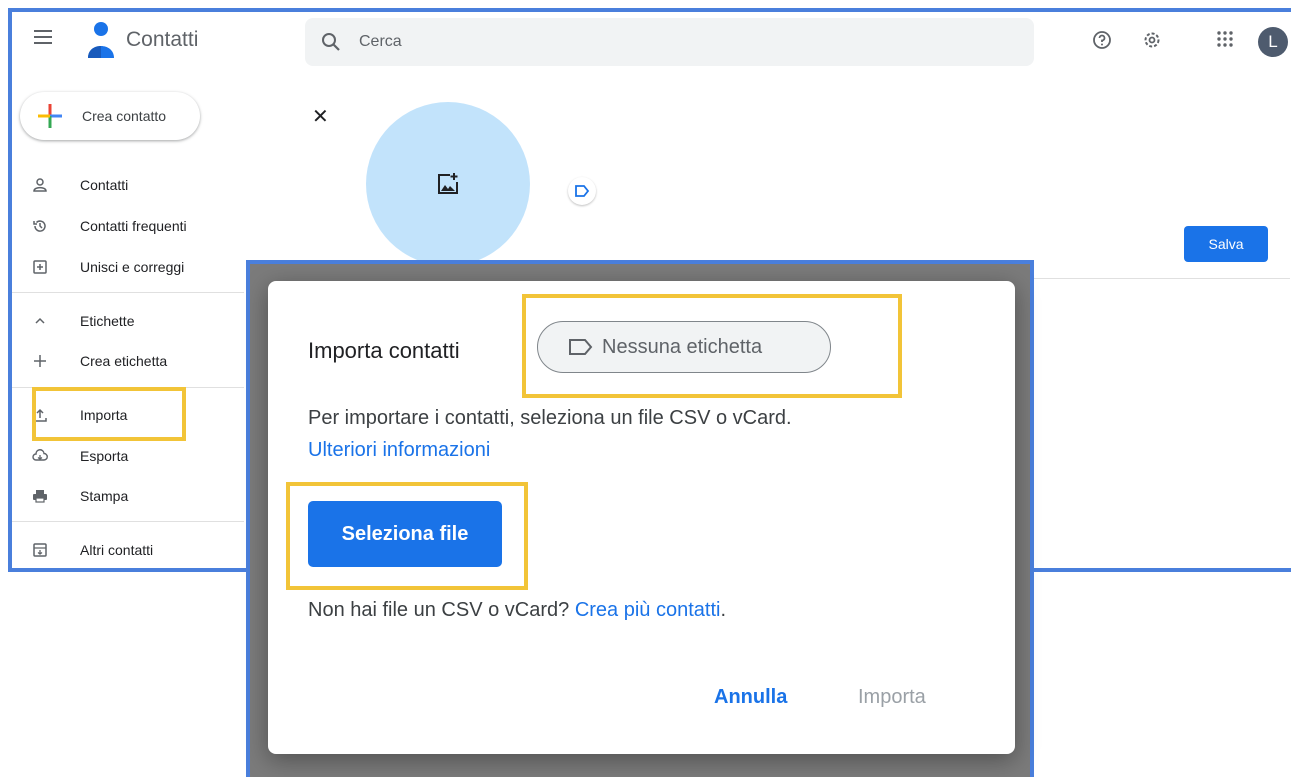  I want to click on create-contact-label: Crea contatto, so click(124, 116).